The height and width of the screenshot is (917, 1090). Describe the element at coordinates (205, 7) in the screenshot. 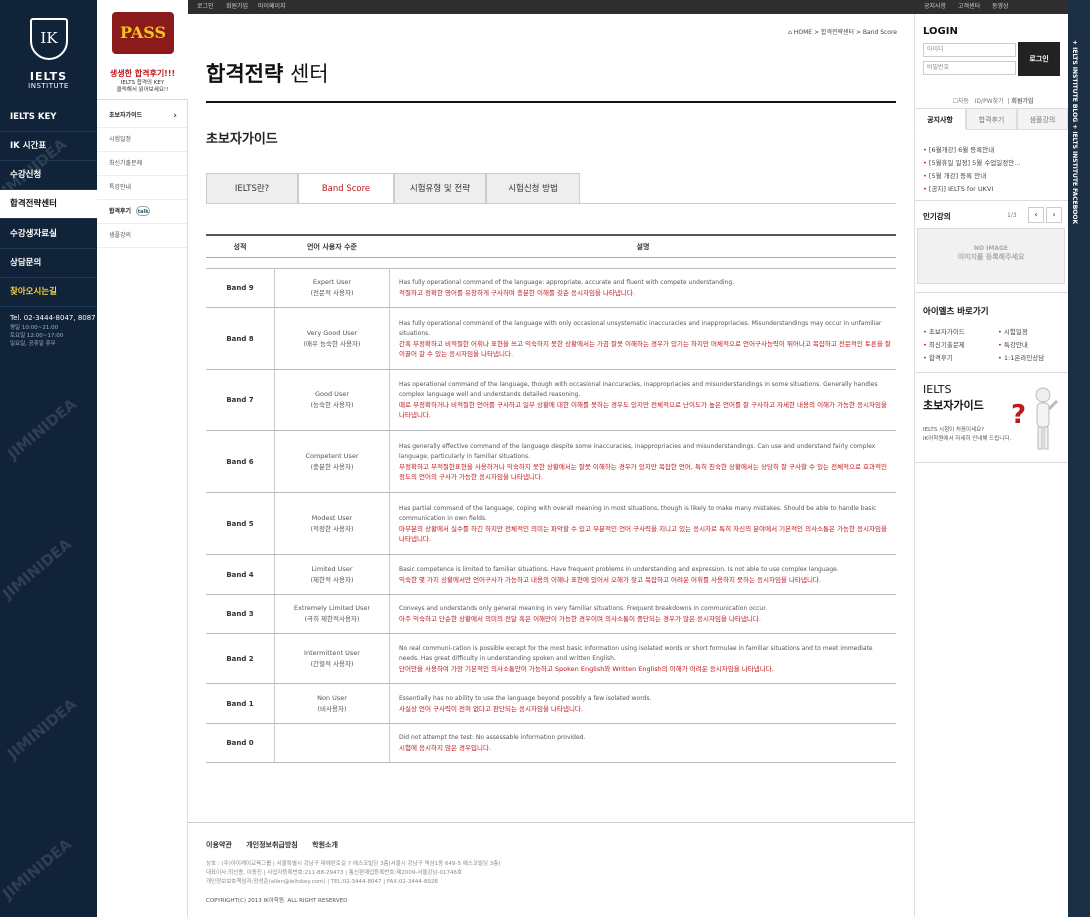

I see `login-link: 로그인` at that location.